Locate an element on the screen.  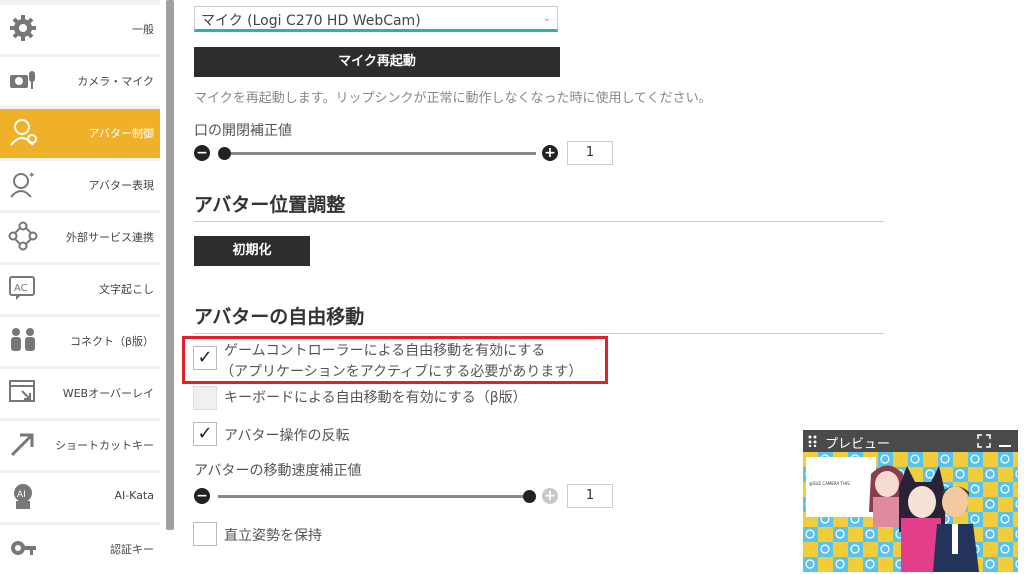
preview-canvas: @SUZ CAMERA THIS is located at coordinates (910, 512).